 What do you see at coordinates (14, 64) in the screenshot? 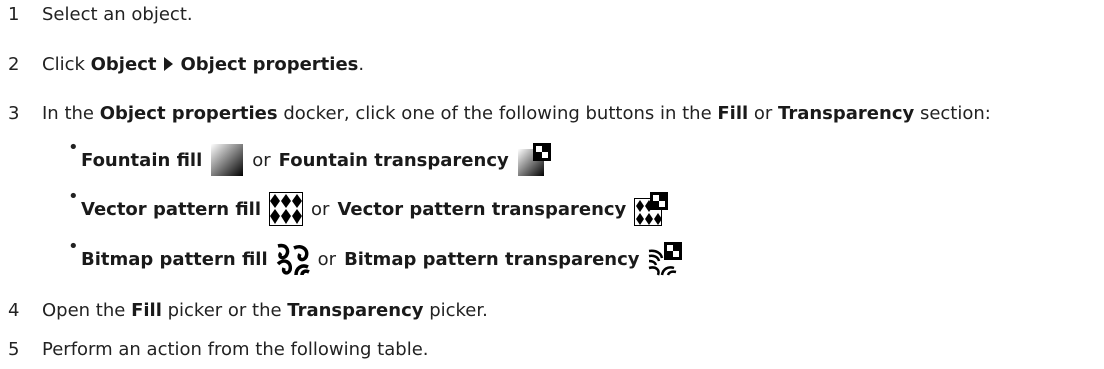
I see `step-number: 2` at bounding box center [14, 64].